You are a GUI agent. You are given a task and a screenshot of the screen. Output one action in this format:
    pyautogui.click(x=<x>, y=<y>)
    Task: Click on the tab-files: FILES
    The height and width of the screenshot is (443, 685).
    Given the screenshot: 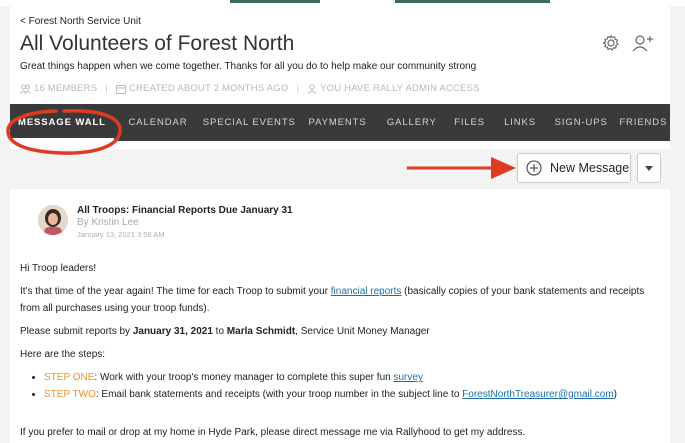 What is the action you would take?
    pyautogui.click(x=470, y=122)
    